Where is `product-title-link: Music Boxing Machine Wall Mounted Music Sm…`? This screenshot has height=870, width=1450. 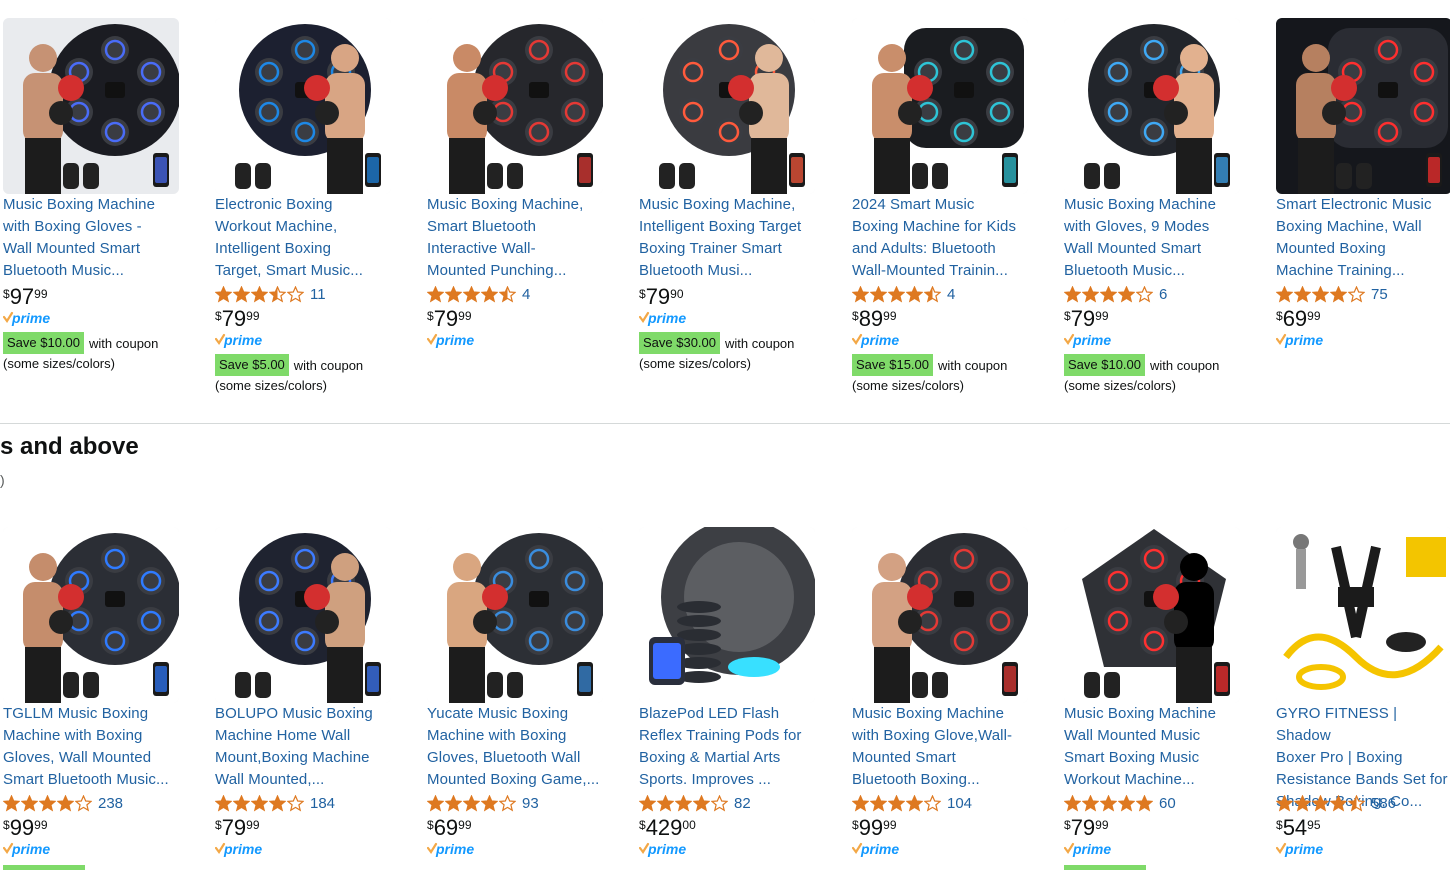
product-title-link: Music Boxing Machine Wall Mounted Music Sm… is located at coordinates (1153, 747).